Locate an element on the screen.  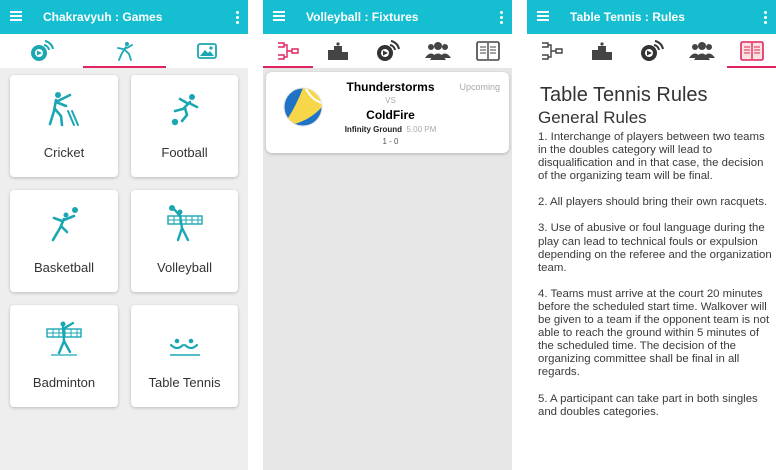
tab-gallery is located at coordinates (207, 51).